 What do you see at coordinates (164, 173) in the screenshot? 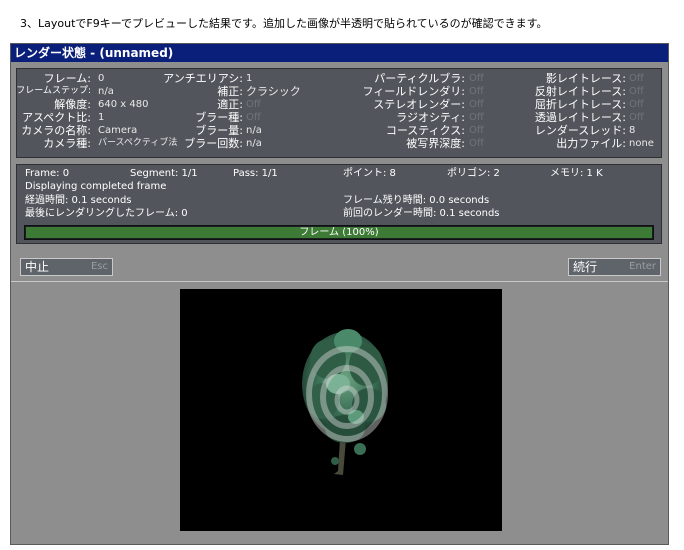
I see `status-segment: Segment: 1/1` at bounding box center [164, 173].